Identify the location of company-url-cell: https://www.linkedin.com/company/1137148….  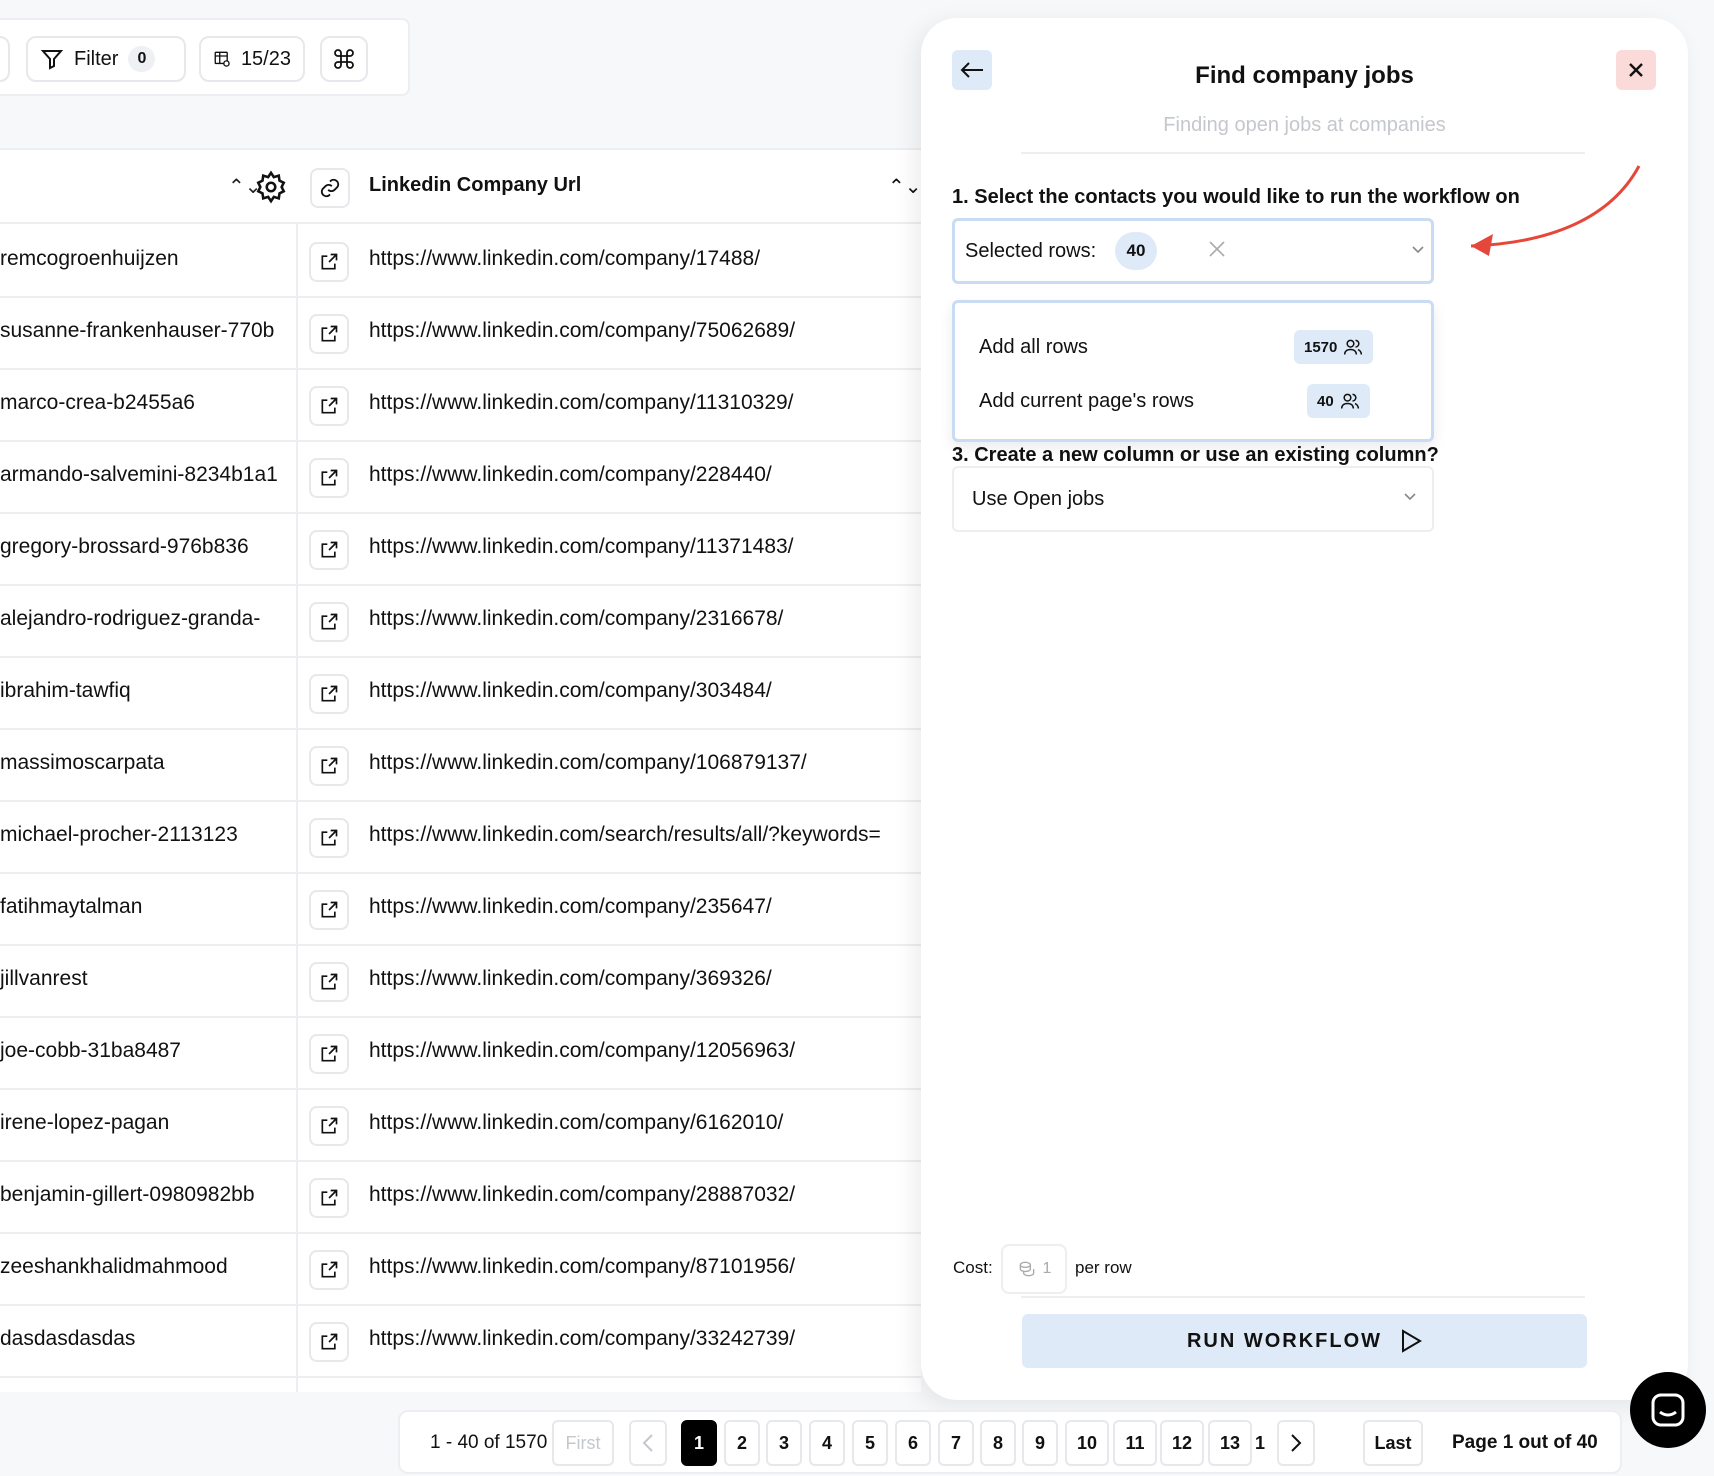
(581, 547).